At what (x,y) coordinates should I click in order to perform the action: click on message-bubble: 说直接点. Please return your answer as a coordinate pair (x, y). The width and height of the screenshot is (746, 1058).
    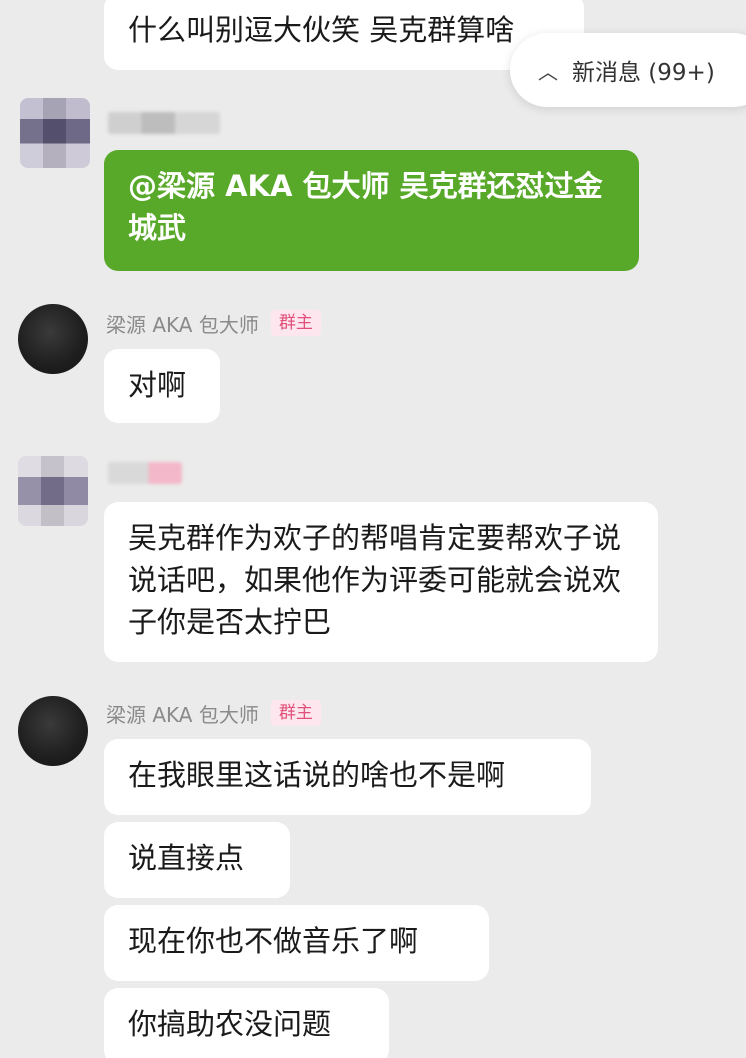
    Looking at the image, I should click on (197, 860).